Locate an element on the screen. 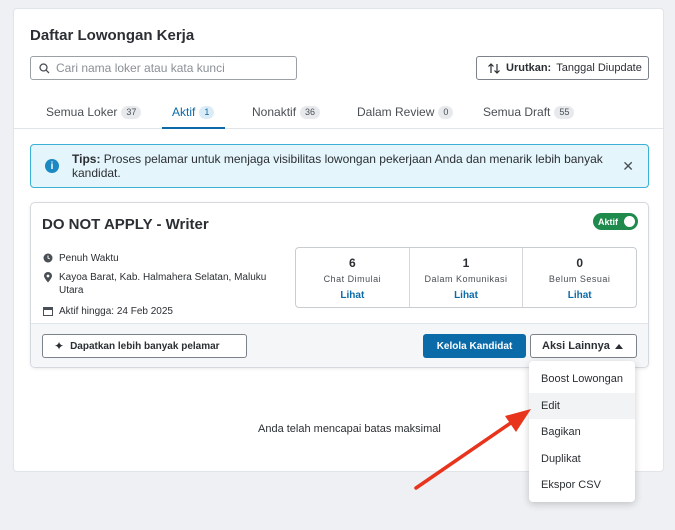  get-more-applicants-button: ✦ Dapatkan lebih banyak pelamar is located at coordinates (144, 346).